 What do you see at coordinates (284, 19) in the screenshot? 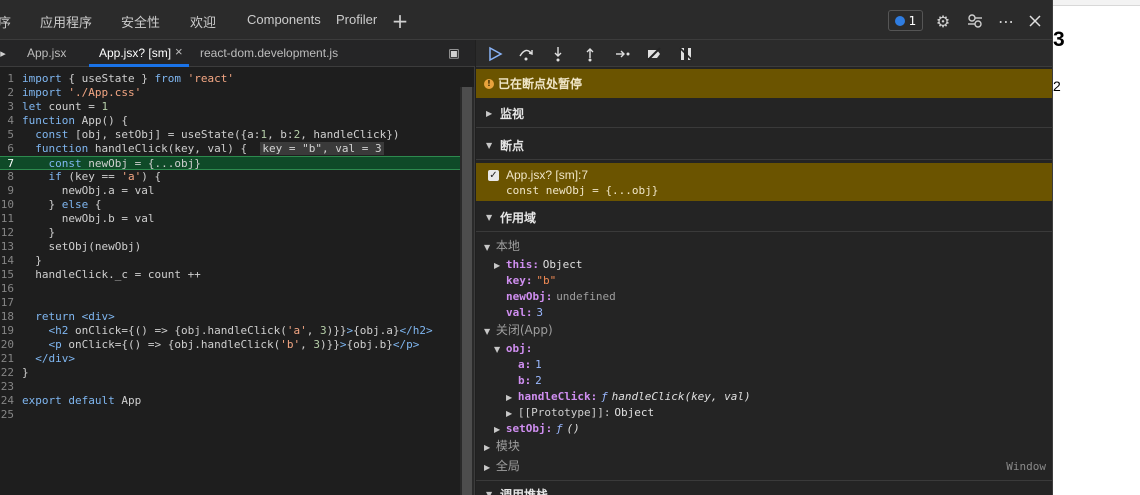
I see `tab-components: Components` at bounding box center [284, 19].